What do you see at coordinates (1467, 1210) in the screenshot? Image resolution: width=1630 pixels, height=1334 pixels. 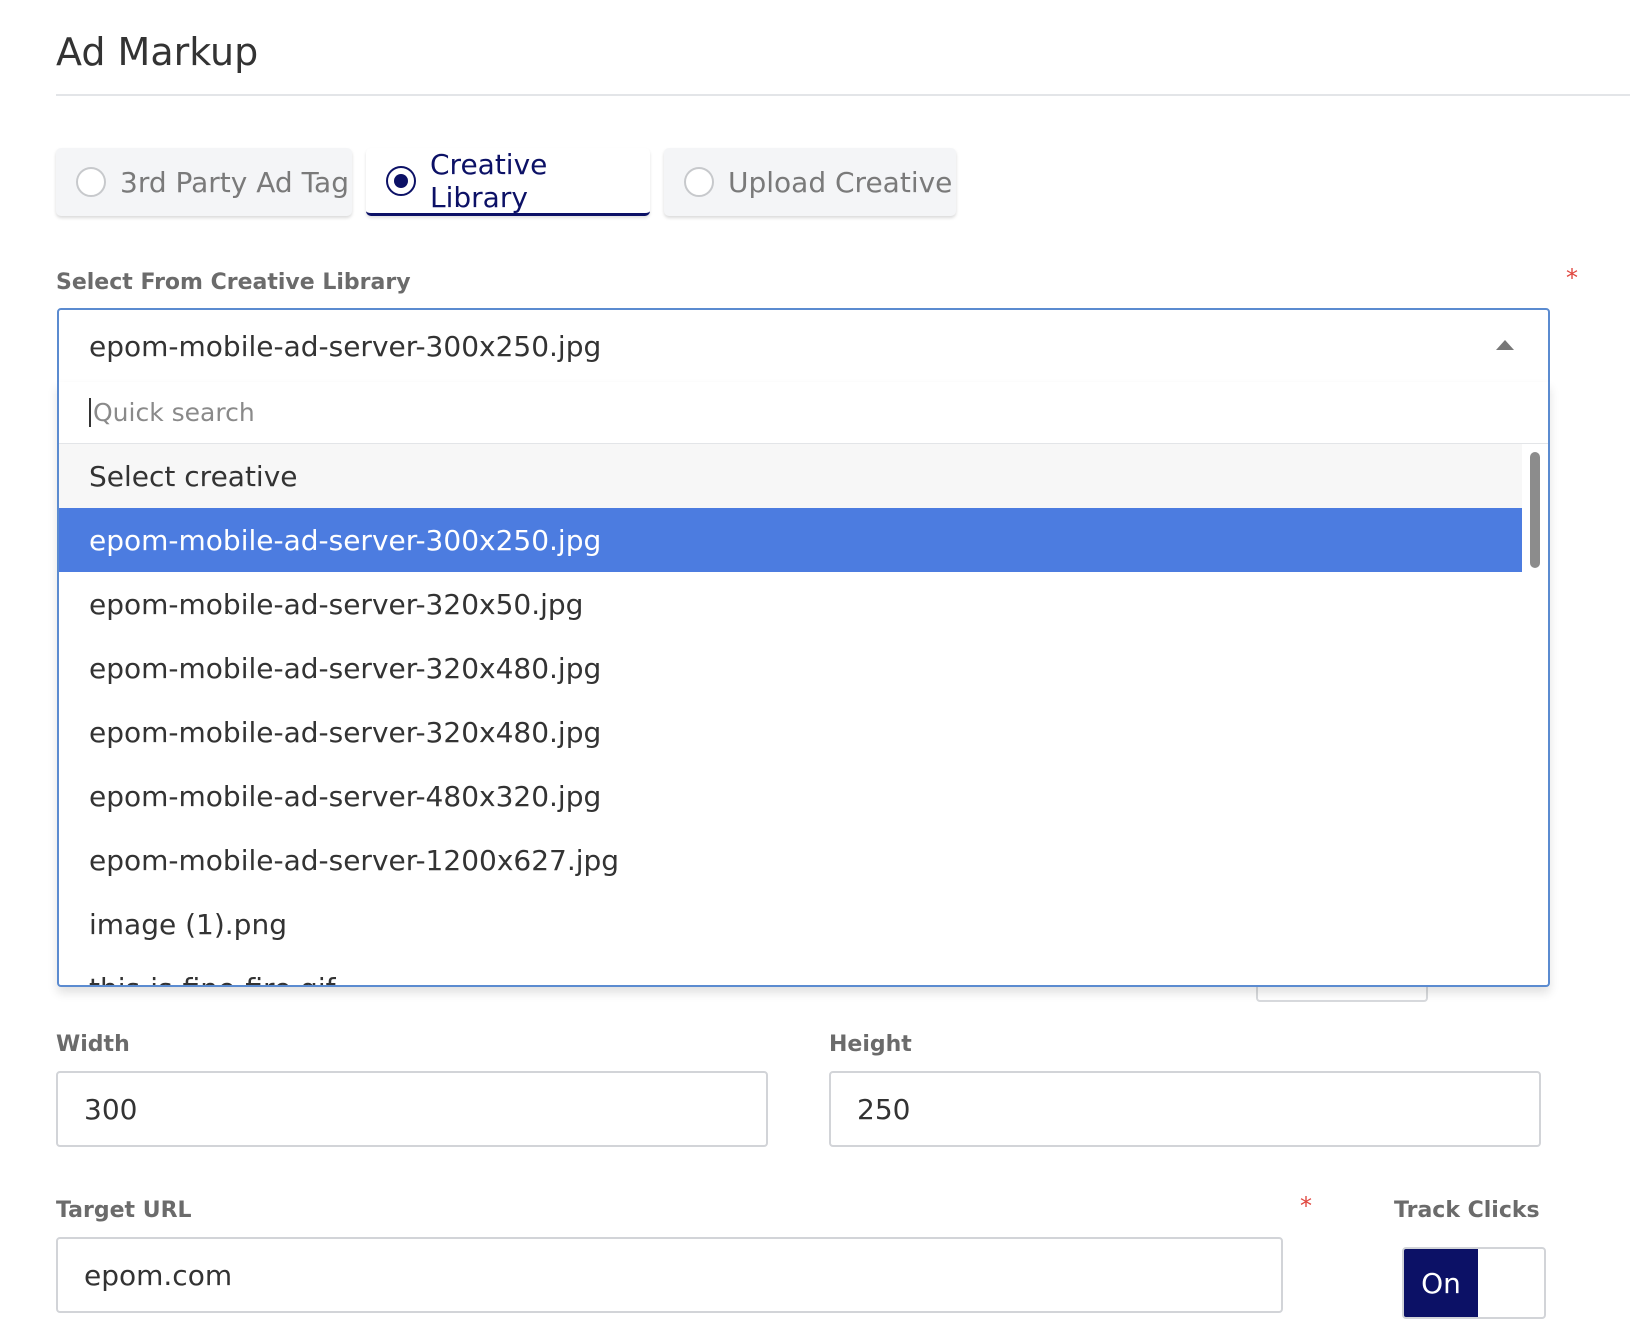 I see `track-clicks-label: Track Clicks` at bounding box center [1467, 1210].